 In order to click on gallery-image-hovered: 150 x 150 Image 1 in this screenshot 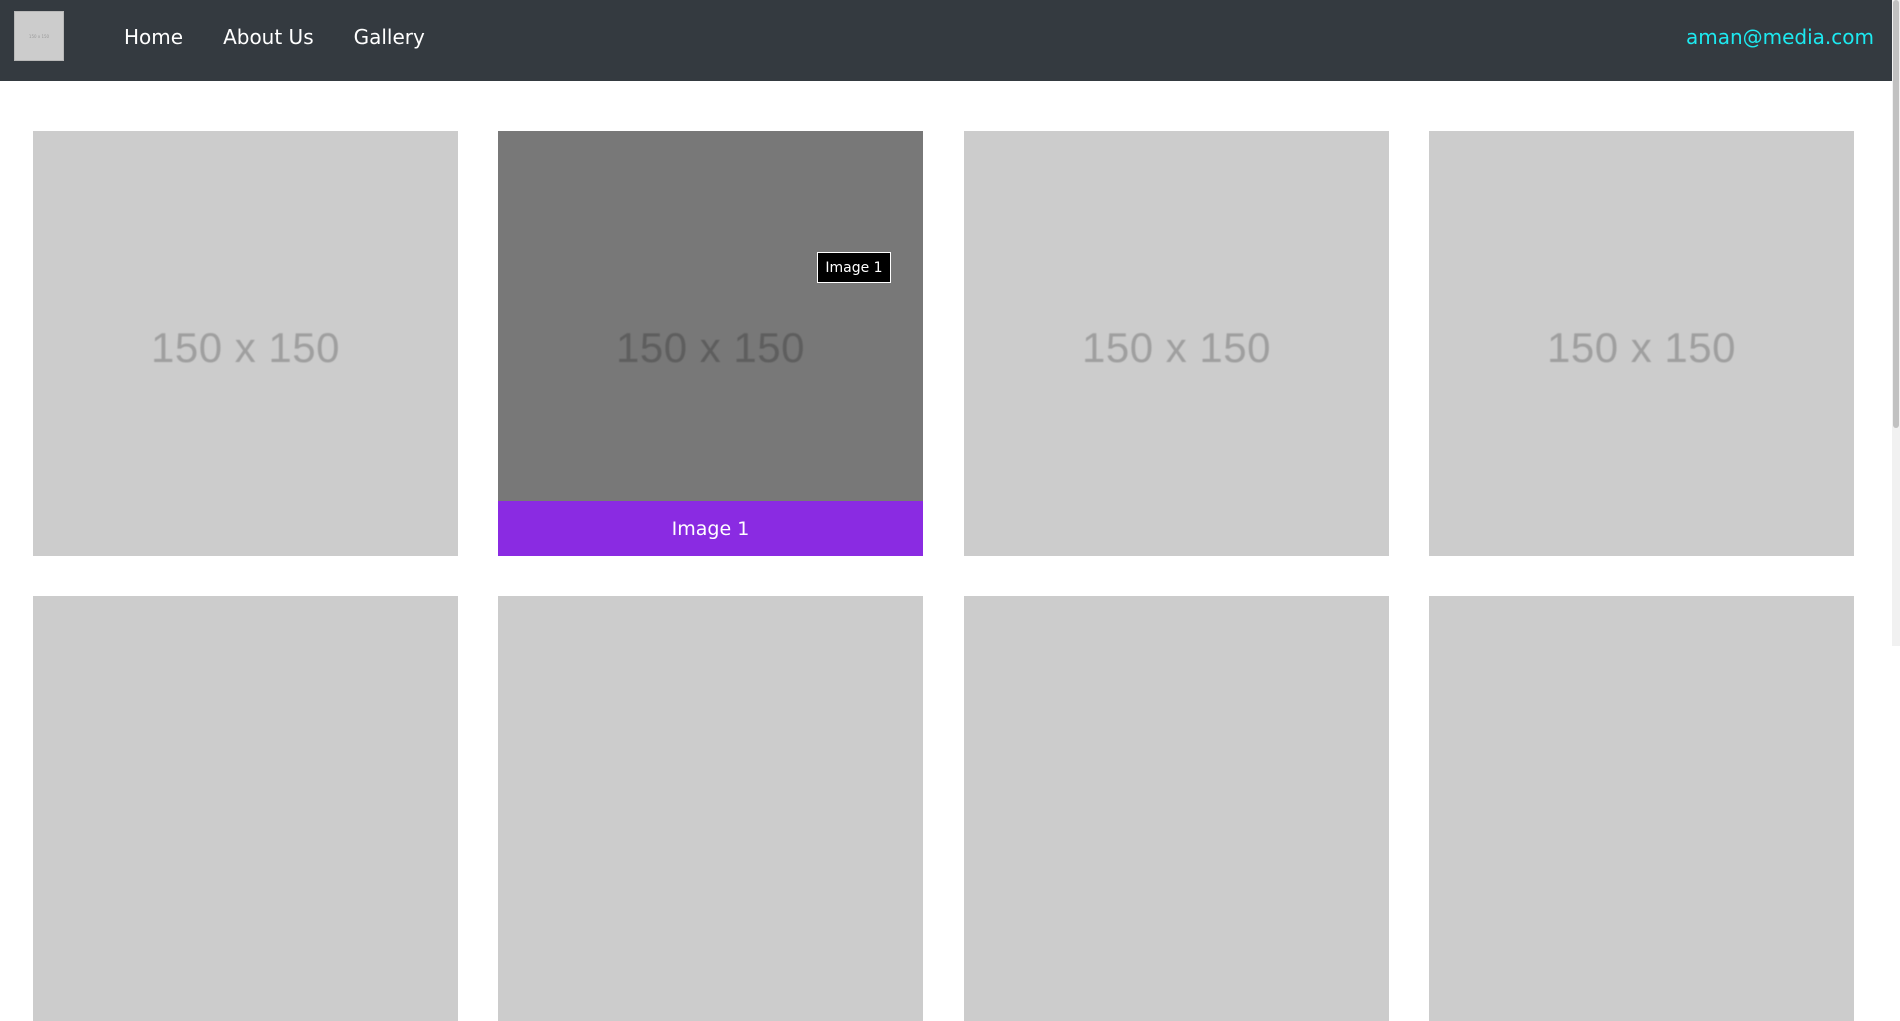, I will do `click(710, 343)`.